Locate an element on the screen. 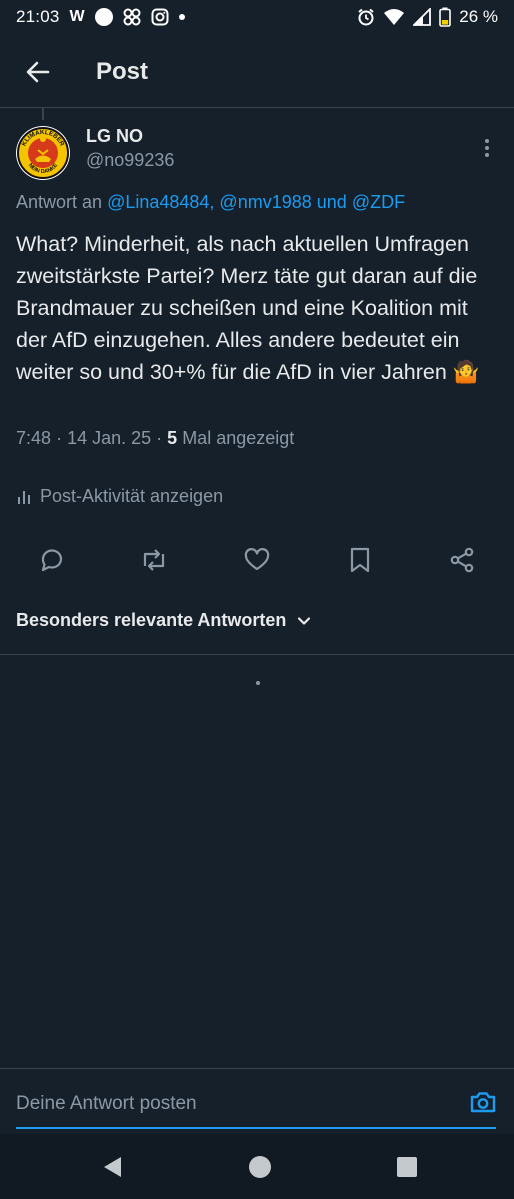  status-bar-right: 26 % is located at coordinates (427, 17).